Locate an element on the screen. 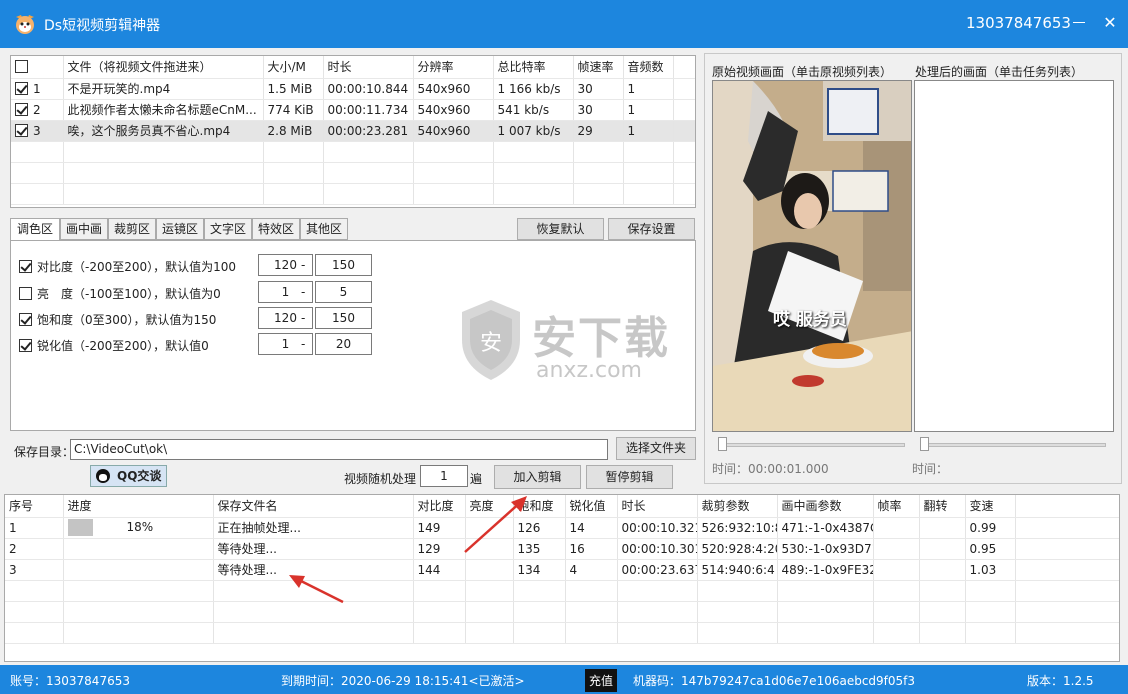 The image size is (1128, 694). file-header-resolution: 分辨率 is located at coordinates (453, 67).